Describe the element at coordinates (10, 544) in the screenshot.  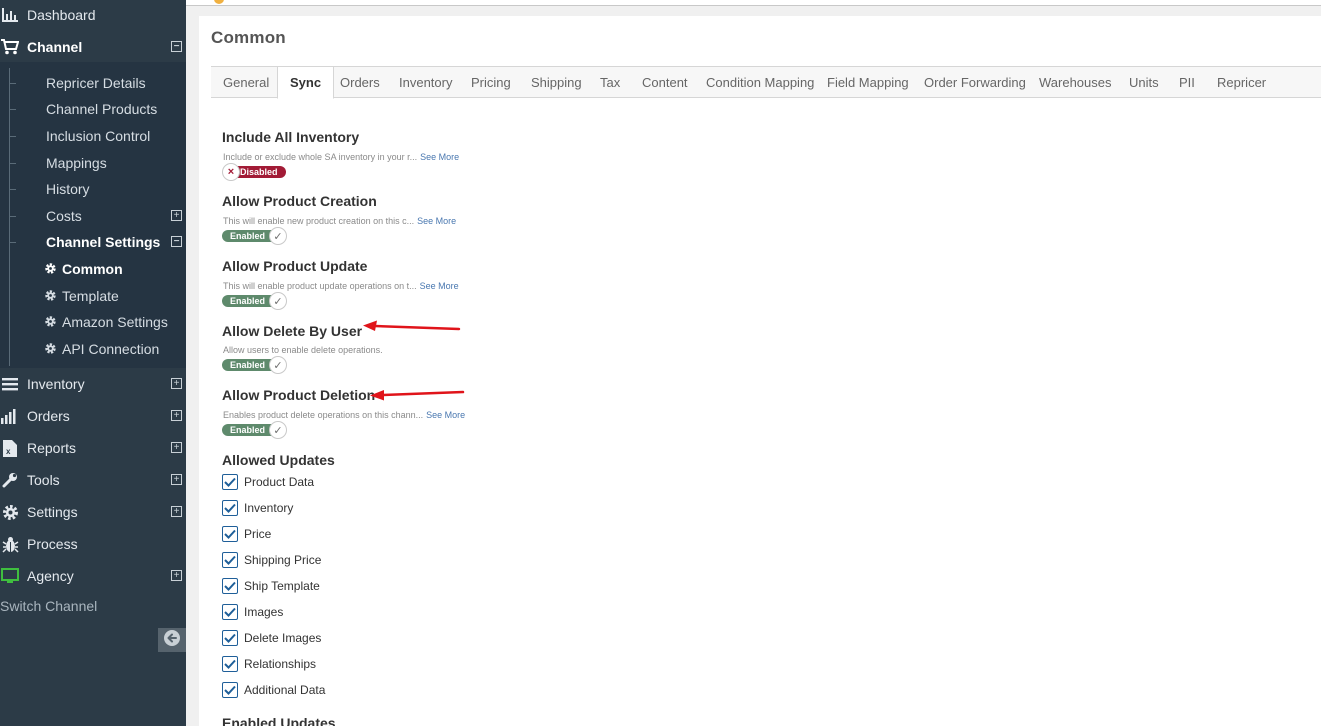
I see `bug-icon` at that location.